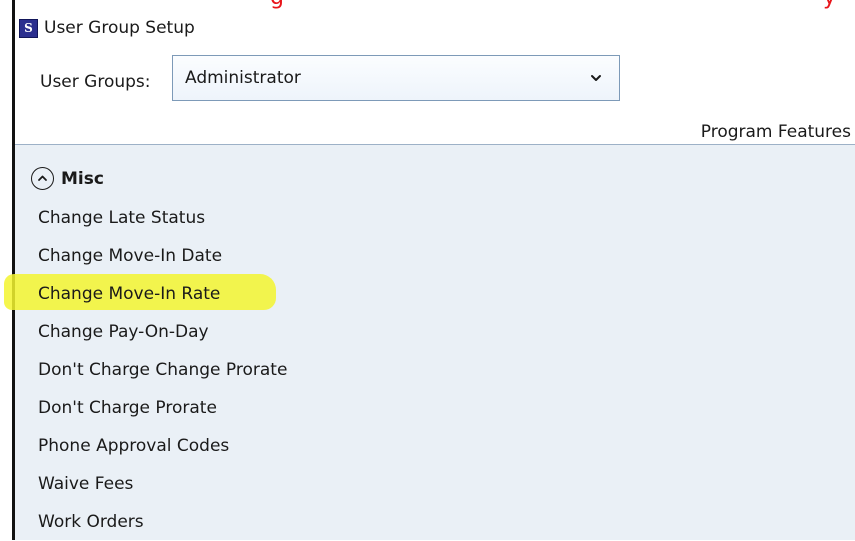 The height and width of the screenshot is (541, 855). Describe the element at coordinates (243, 78) in the screenshot. I see `user-groups-selected-value: Administrator` at that location.